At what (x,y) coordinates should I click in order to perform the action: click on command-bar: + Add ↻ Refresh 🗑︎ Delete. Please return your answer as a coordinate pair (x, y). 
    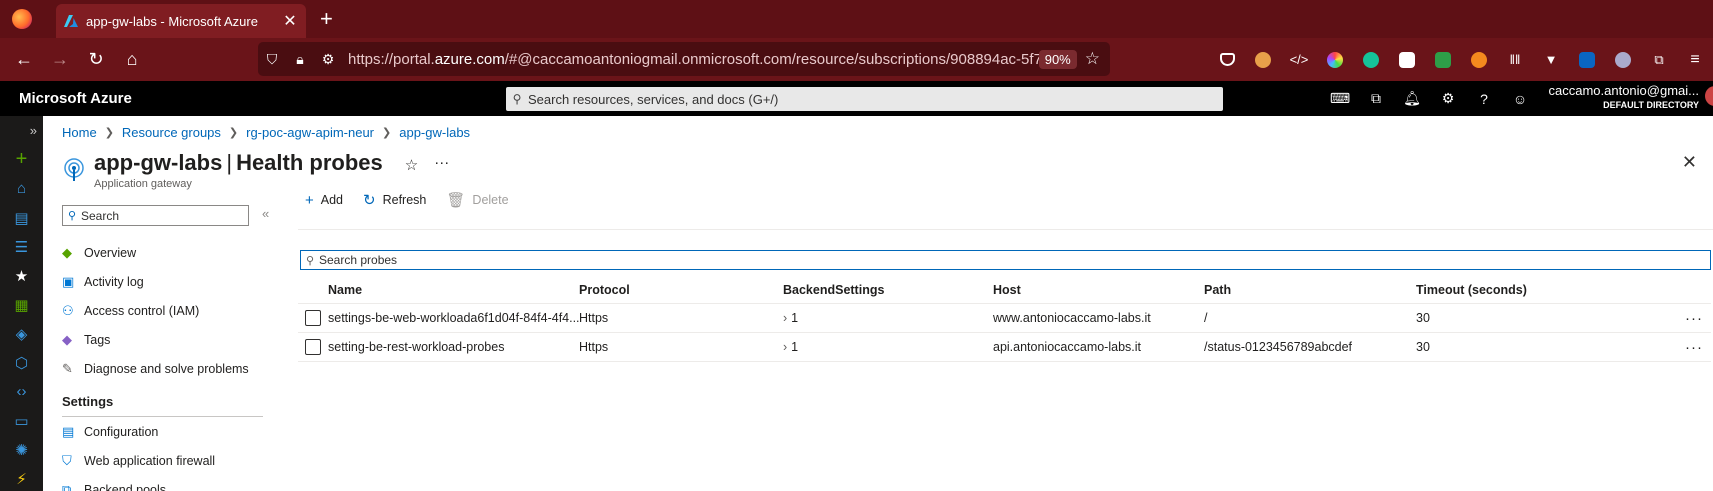
    Looking at the image, I should click on (417, 200).